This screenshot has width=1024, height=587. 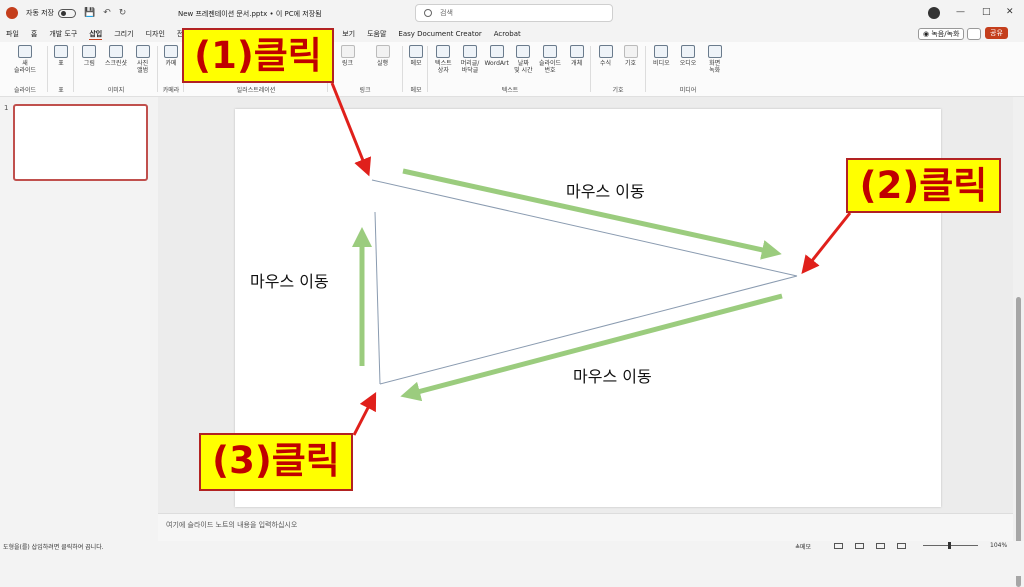 I want to click on ribbon-button-label: 표, so click(x=61, y=63).